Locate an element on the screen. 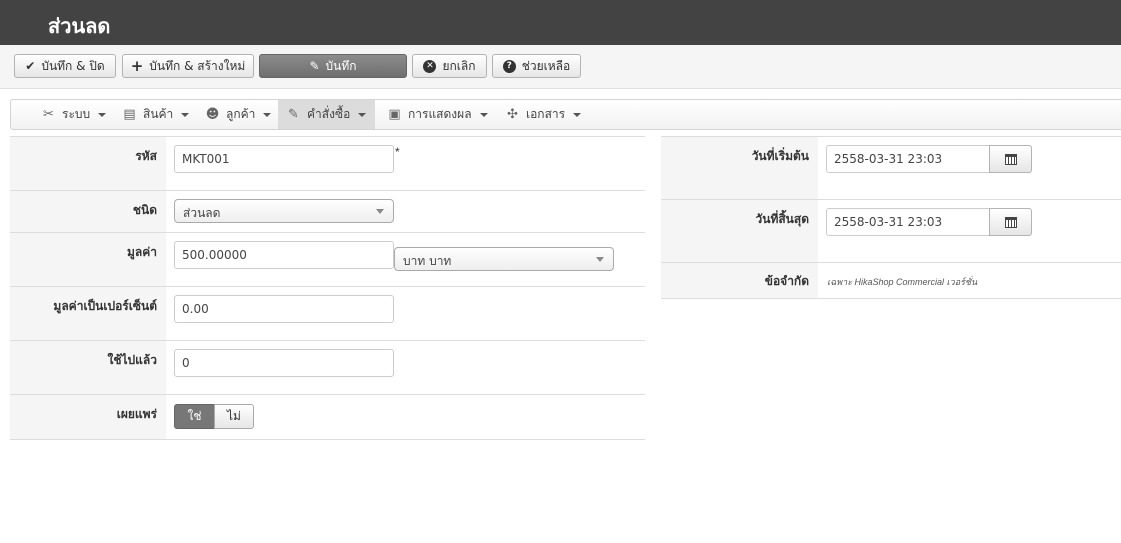 The width and height of the screenshot is (1121, 543). value-input: 500.00000 is located at coordinates (284, 255).